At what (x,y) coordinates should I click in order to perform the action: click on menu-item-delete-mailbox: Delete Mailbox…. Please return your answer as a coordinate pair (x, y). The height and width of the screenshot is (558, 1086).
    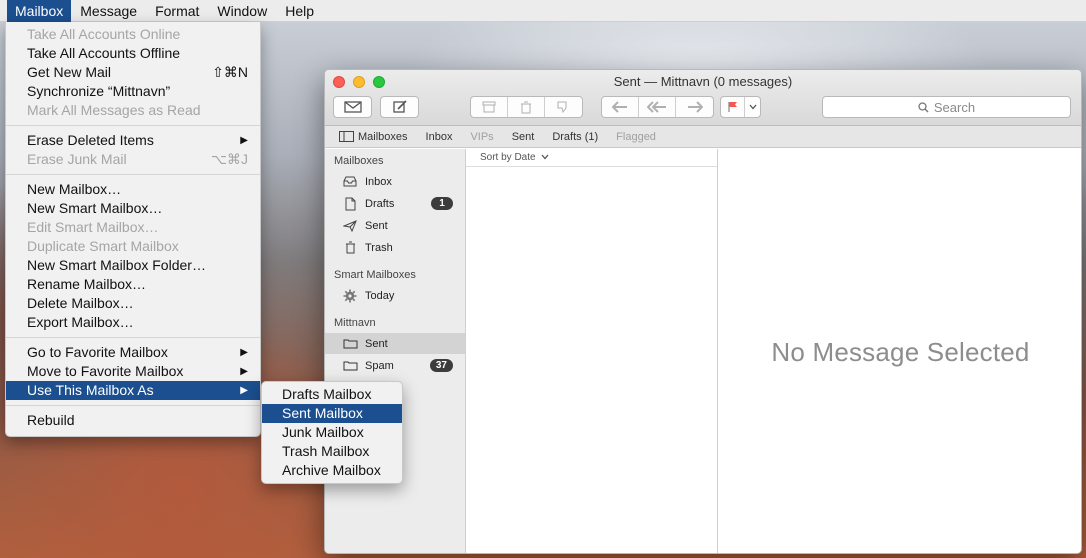
    Looking at the image, I should click on (133, 303).